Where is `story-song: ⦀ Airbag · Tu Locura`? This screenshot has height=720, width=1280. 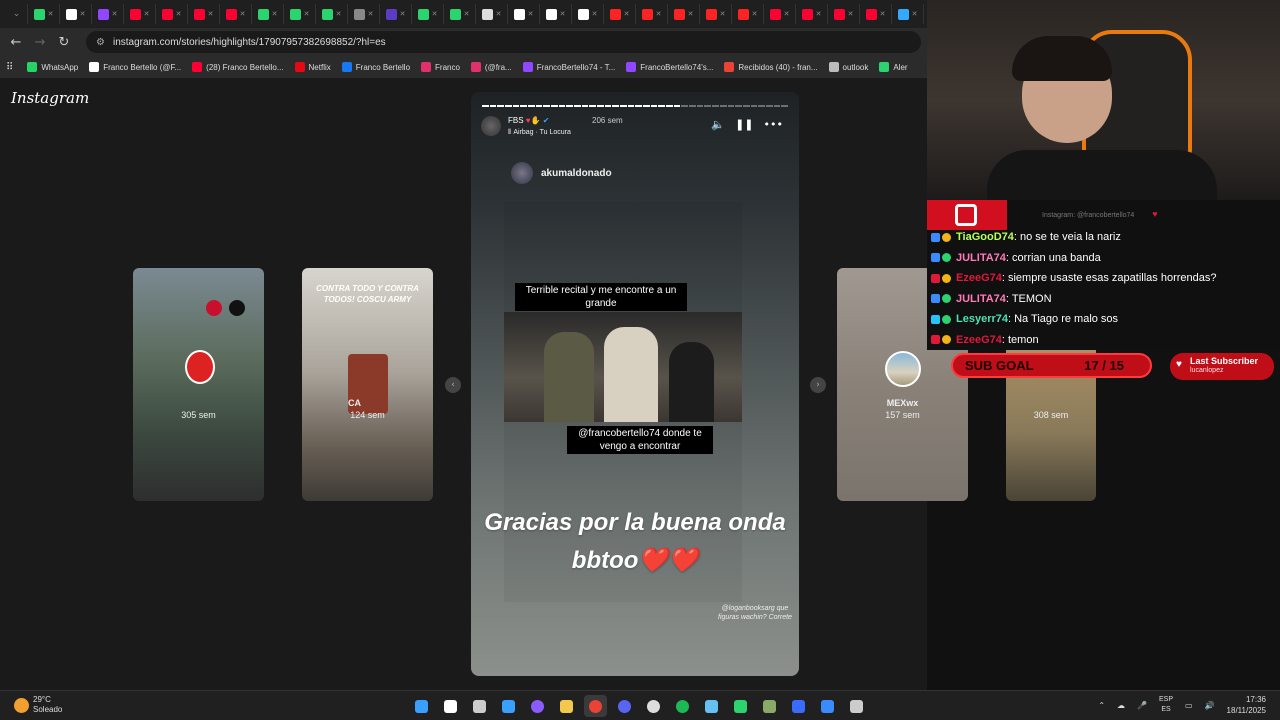 story-song: ⦀ Airbag · Tu Locura is located at coordinates (539, 132).